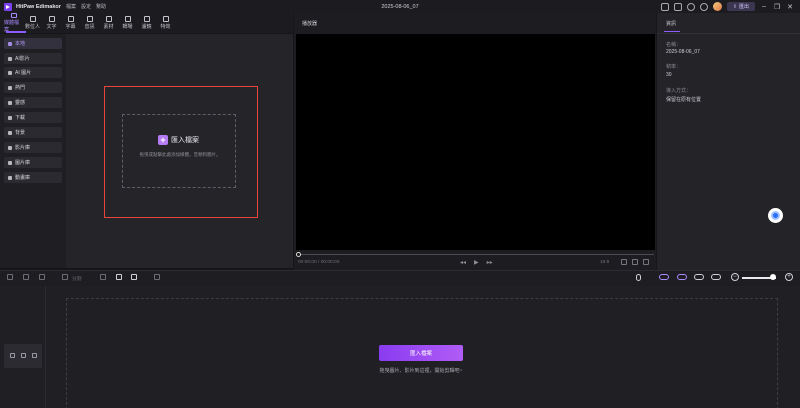 This screenshot has width=800, height=408. What do you see at coordinates (674, 67) in the screenshot?
I see `info-fps-label: 幀率：` at bounding box center [674, 67].